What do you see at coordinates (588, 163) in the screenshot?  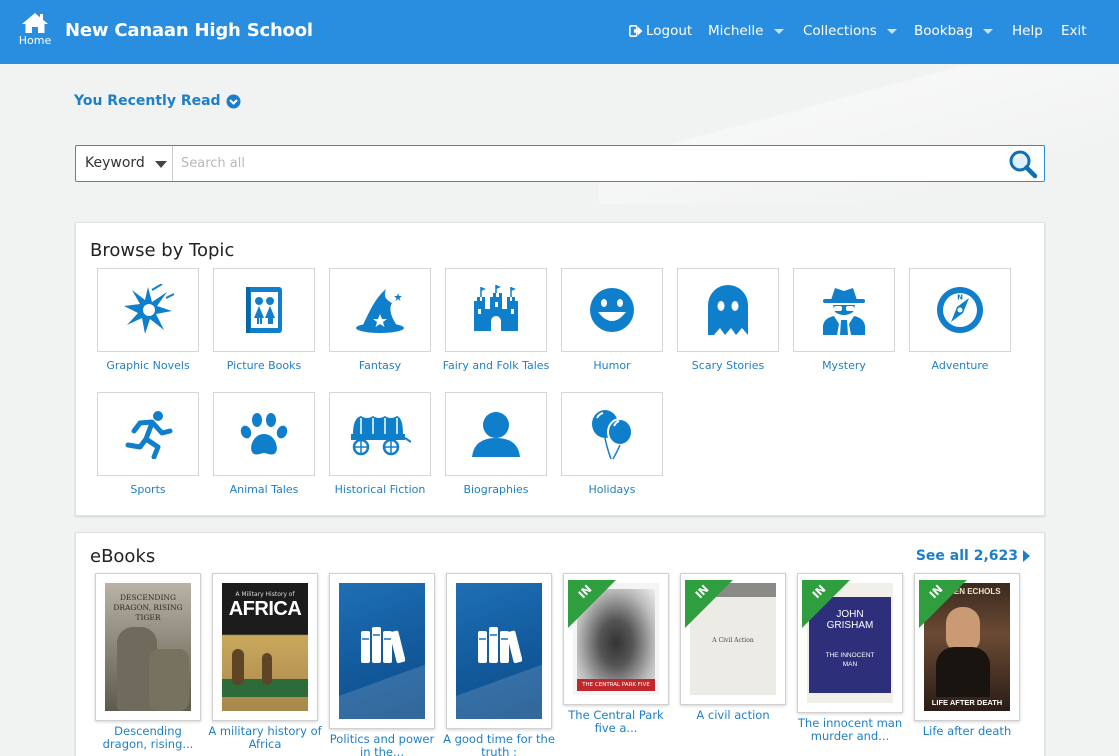 I see `search-input` at bounding box center [588, 163].